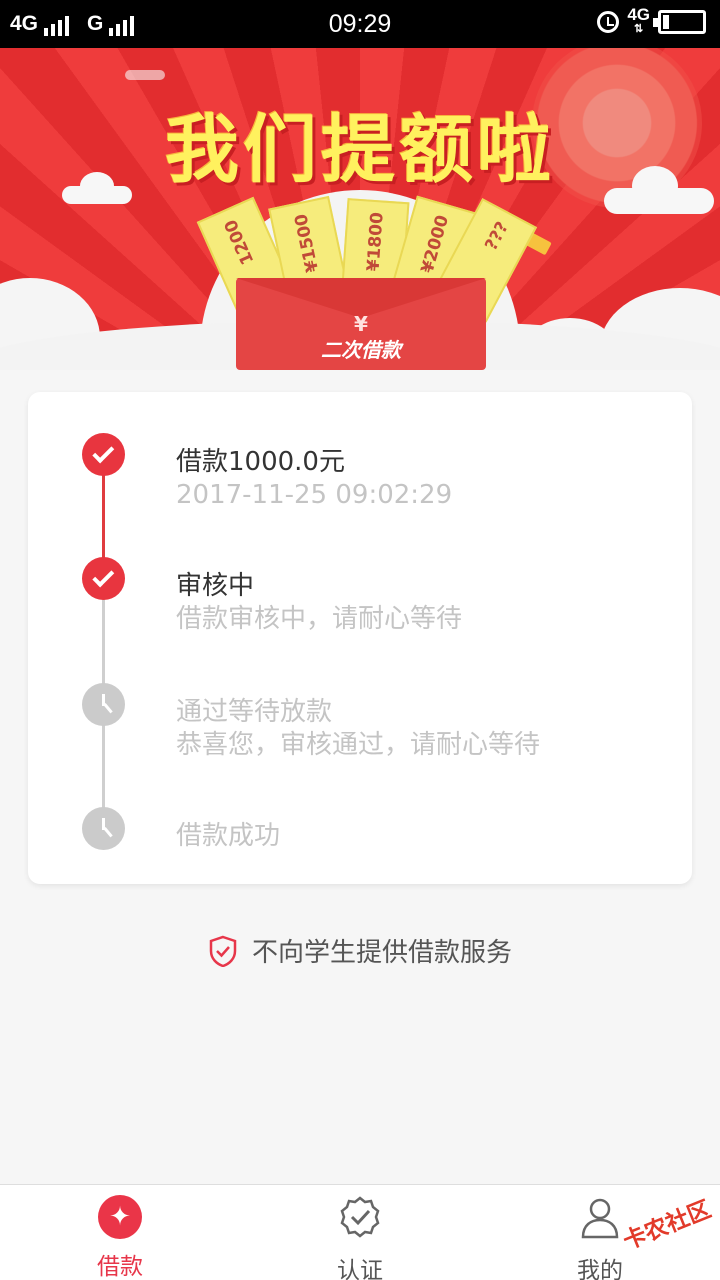  What do you see at coordinates (360, 150) in the screenshot?
I see `banner-title: 我们提额啦` at bounding box center [360, 150].